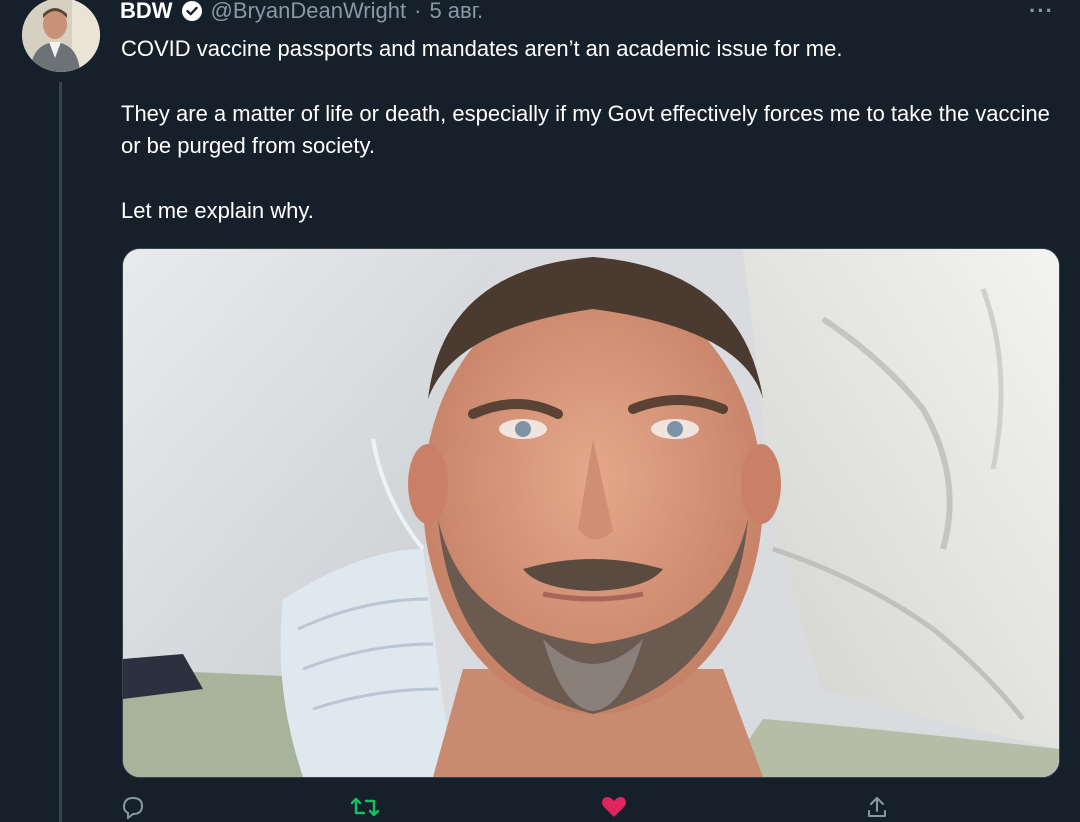  I want to click on reply-button, so click(133, 807).